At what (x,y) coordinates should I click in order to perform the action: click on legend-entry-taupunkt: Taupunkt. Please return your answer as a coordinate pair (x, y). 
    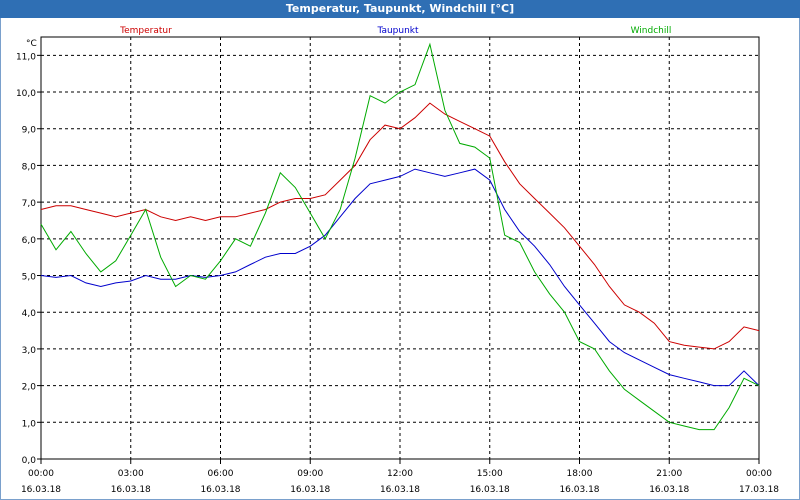
    Looking at the image, I should click on (397, 31).